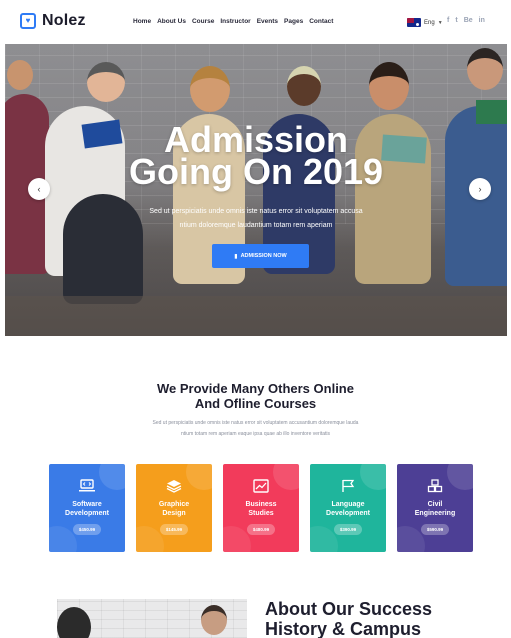 This screenshot has height=638, width=511. What do you see at coordinates (152, 618) in the screenshot?
I see `about-campus-photo` at bounding box center [152, 618].